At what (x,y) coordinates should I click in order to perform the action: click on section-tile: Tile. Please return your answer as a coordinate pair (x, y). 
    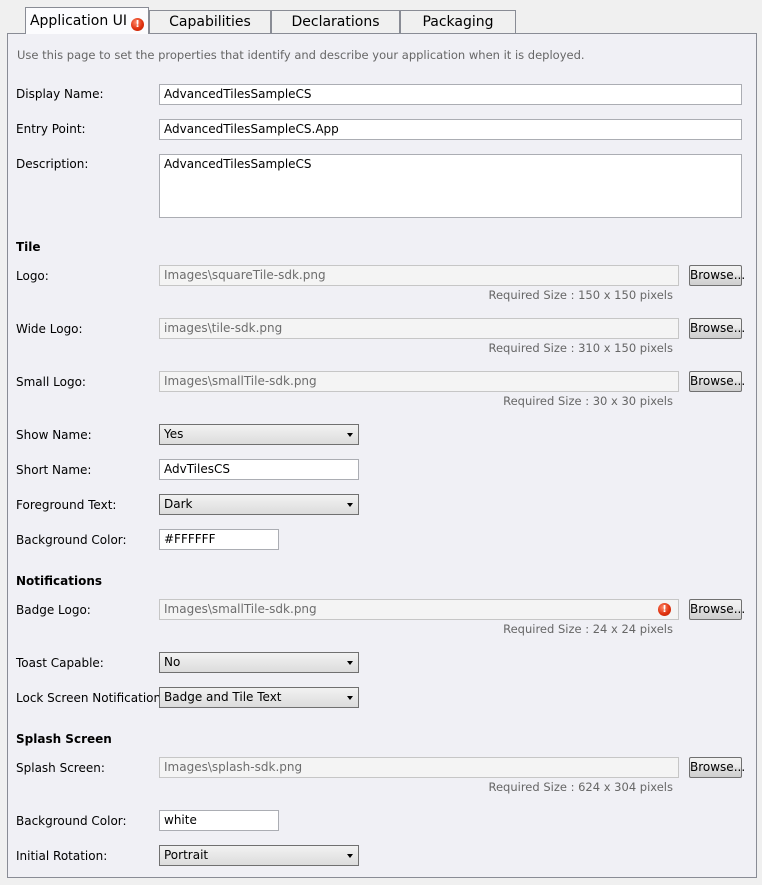
    Looking at the image, I should click on (28, 247).